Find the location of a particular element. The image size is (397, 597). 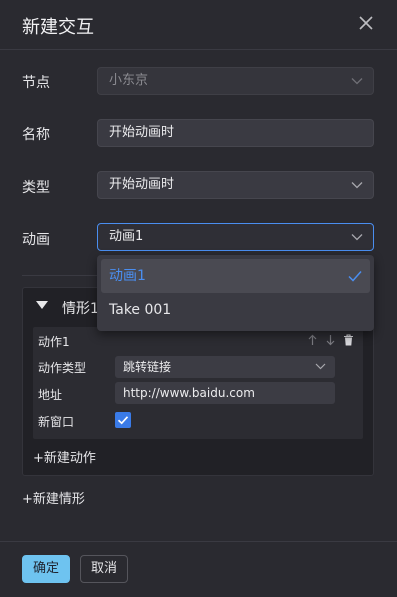

name-label: 名称 is located at coordinates (36, 135).